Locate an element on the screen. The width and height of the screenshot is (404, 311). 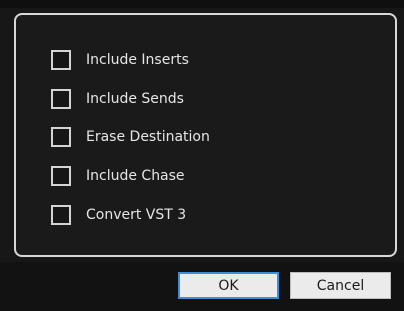
option-erase-destination: Erase Destination is located at coordinates (130, 137).